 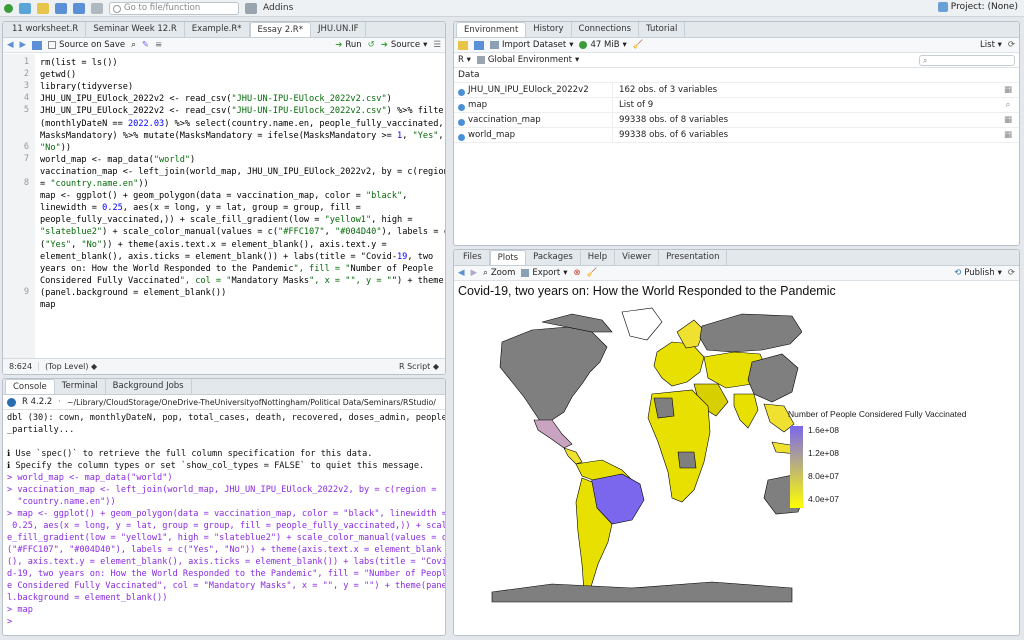 What do you see at coordinates (606, 29) in the screenshot?
I see `env-tab-connections: Connections` at bounding box center [606, 29].